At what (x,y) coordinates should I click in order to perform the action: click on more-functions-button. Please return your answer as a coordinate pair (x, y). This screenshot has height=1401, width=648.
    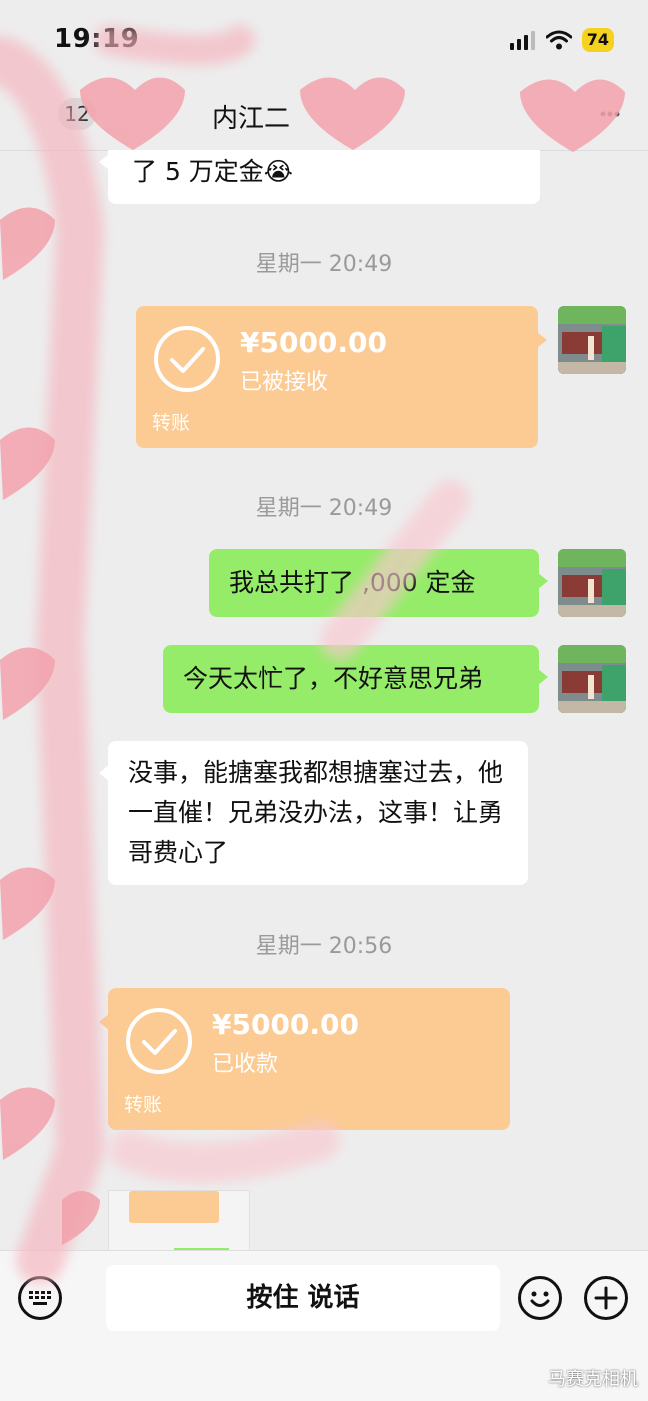
    Looking at the image, I should click on (606, 1298).